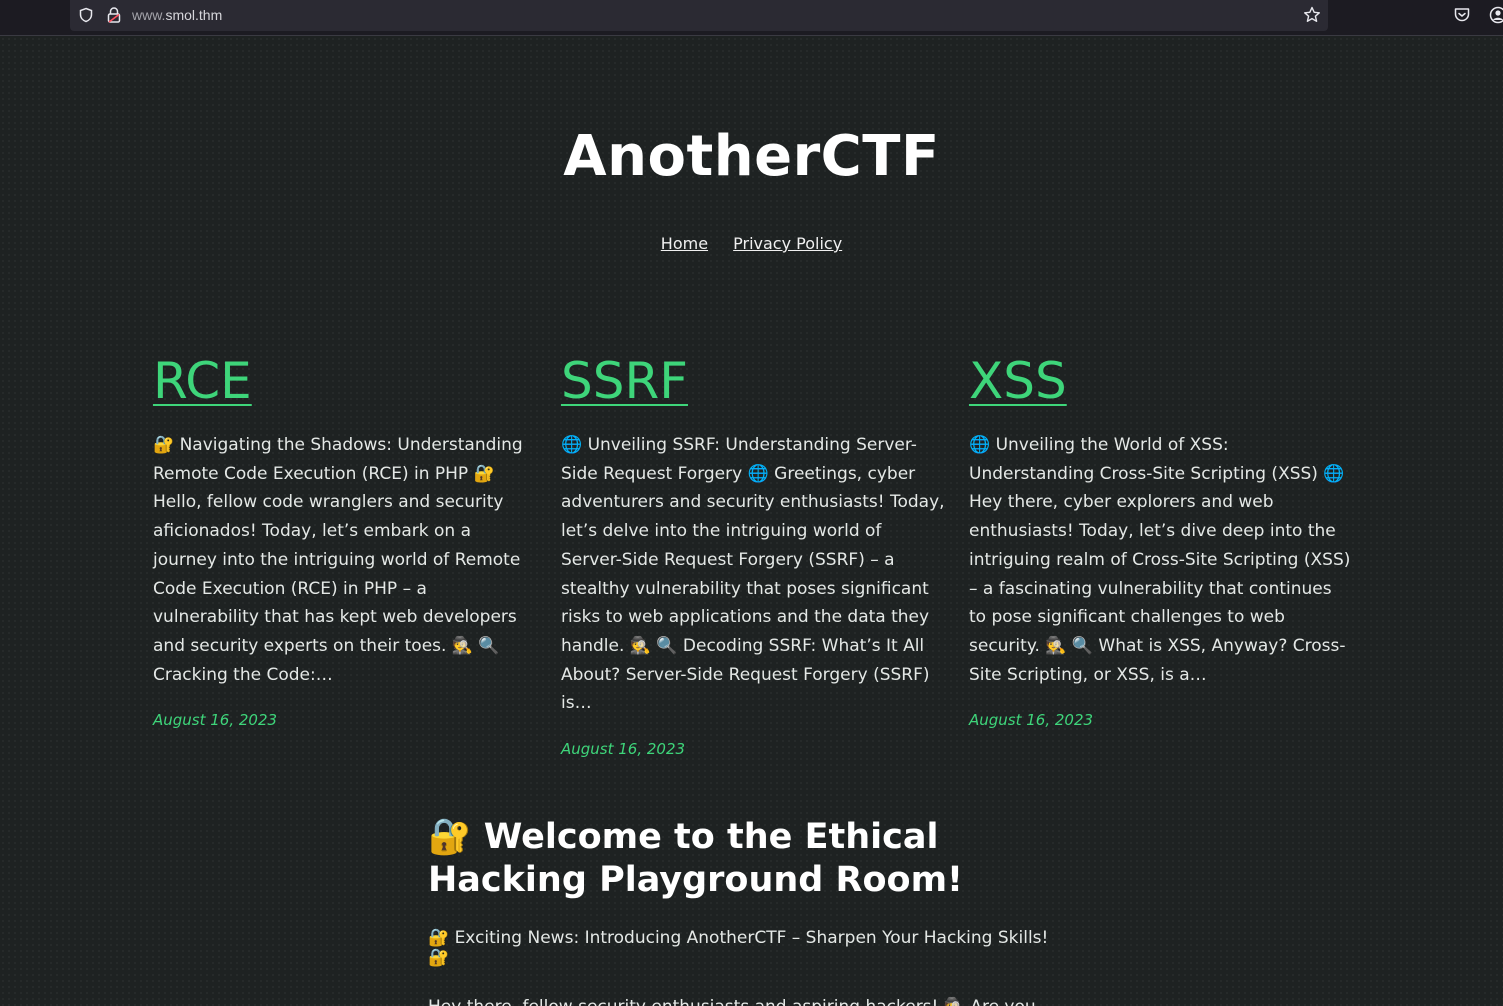  What do you see at coordinates (202, 381) in the screenshot?
I see `post-title-link: RCE` at bounding box center [202, 381].